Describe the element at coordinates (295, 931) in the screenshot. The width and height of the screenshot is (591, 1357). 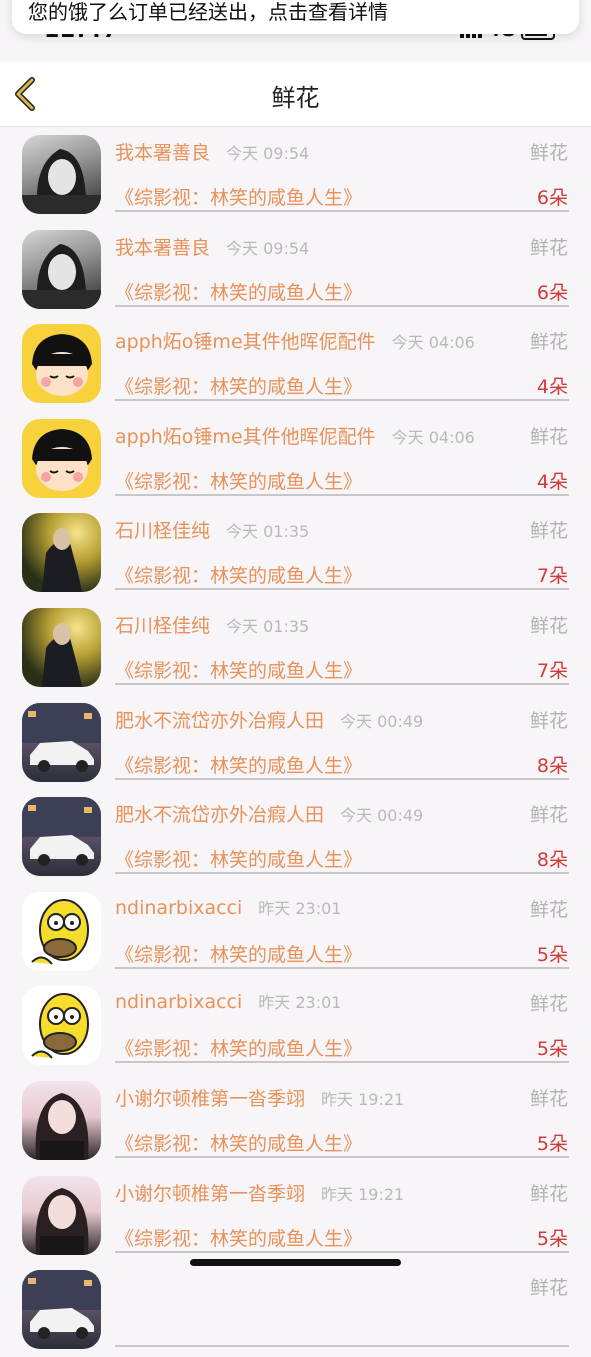
I see `list-item: ndinarbixacci 昨天 23:01 鲜花《综影视：林笑的咸鱼人生》 5朵` at that location.